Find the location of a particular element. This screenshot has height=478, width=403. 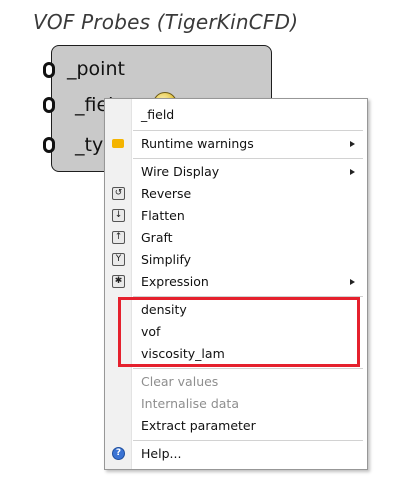

expression-icon: ✱ is located at coordinates (118, 281).